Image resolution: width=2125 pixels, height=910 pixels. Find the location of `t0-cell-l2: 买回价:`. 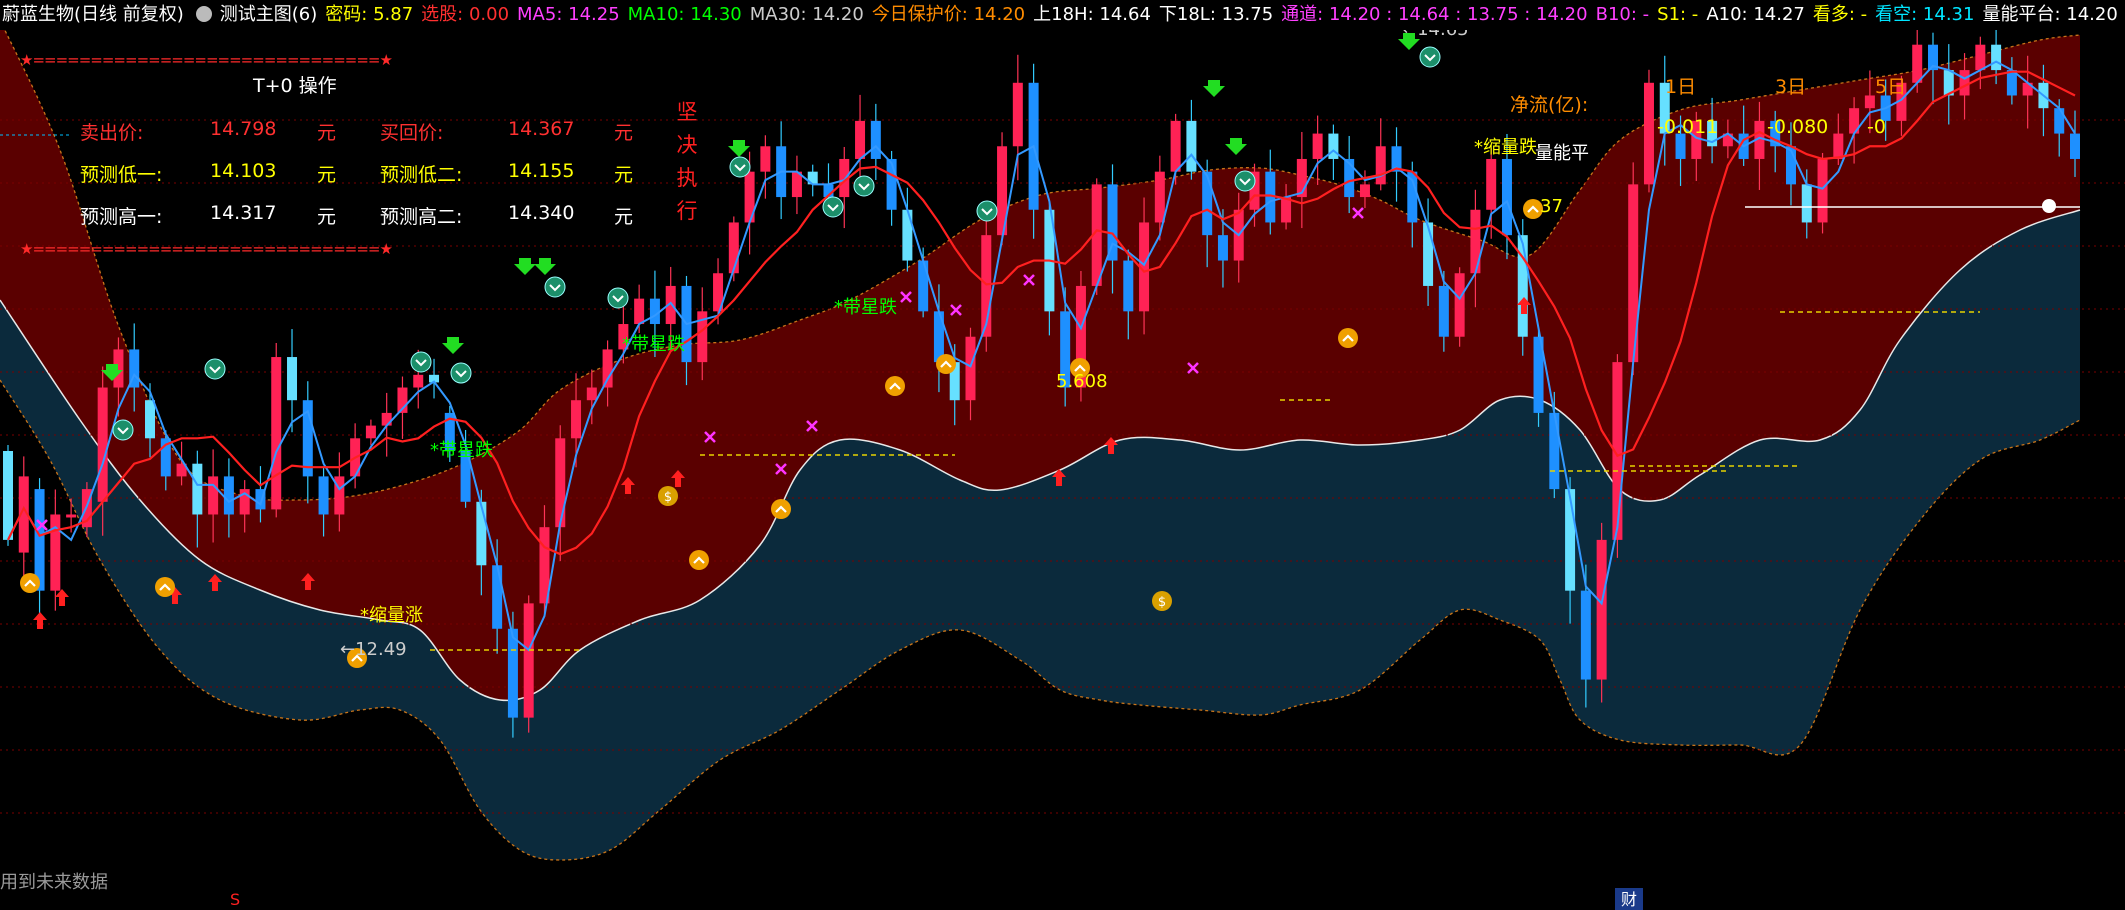

t0-cell-l2: 买回价: is located at coordinates (412, 133).